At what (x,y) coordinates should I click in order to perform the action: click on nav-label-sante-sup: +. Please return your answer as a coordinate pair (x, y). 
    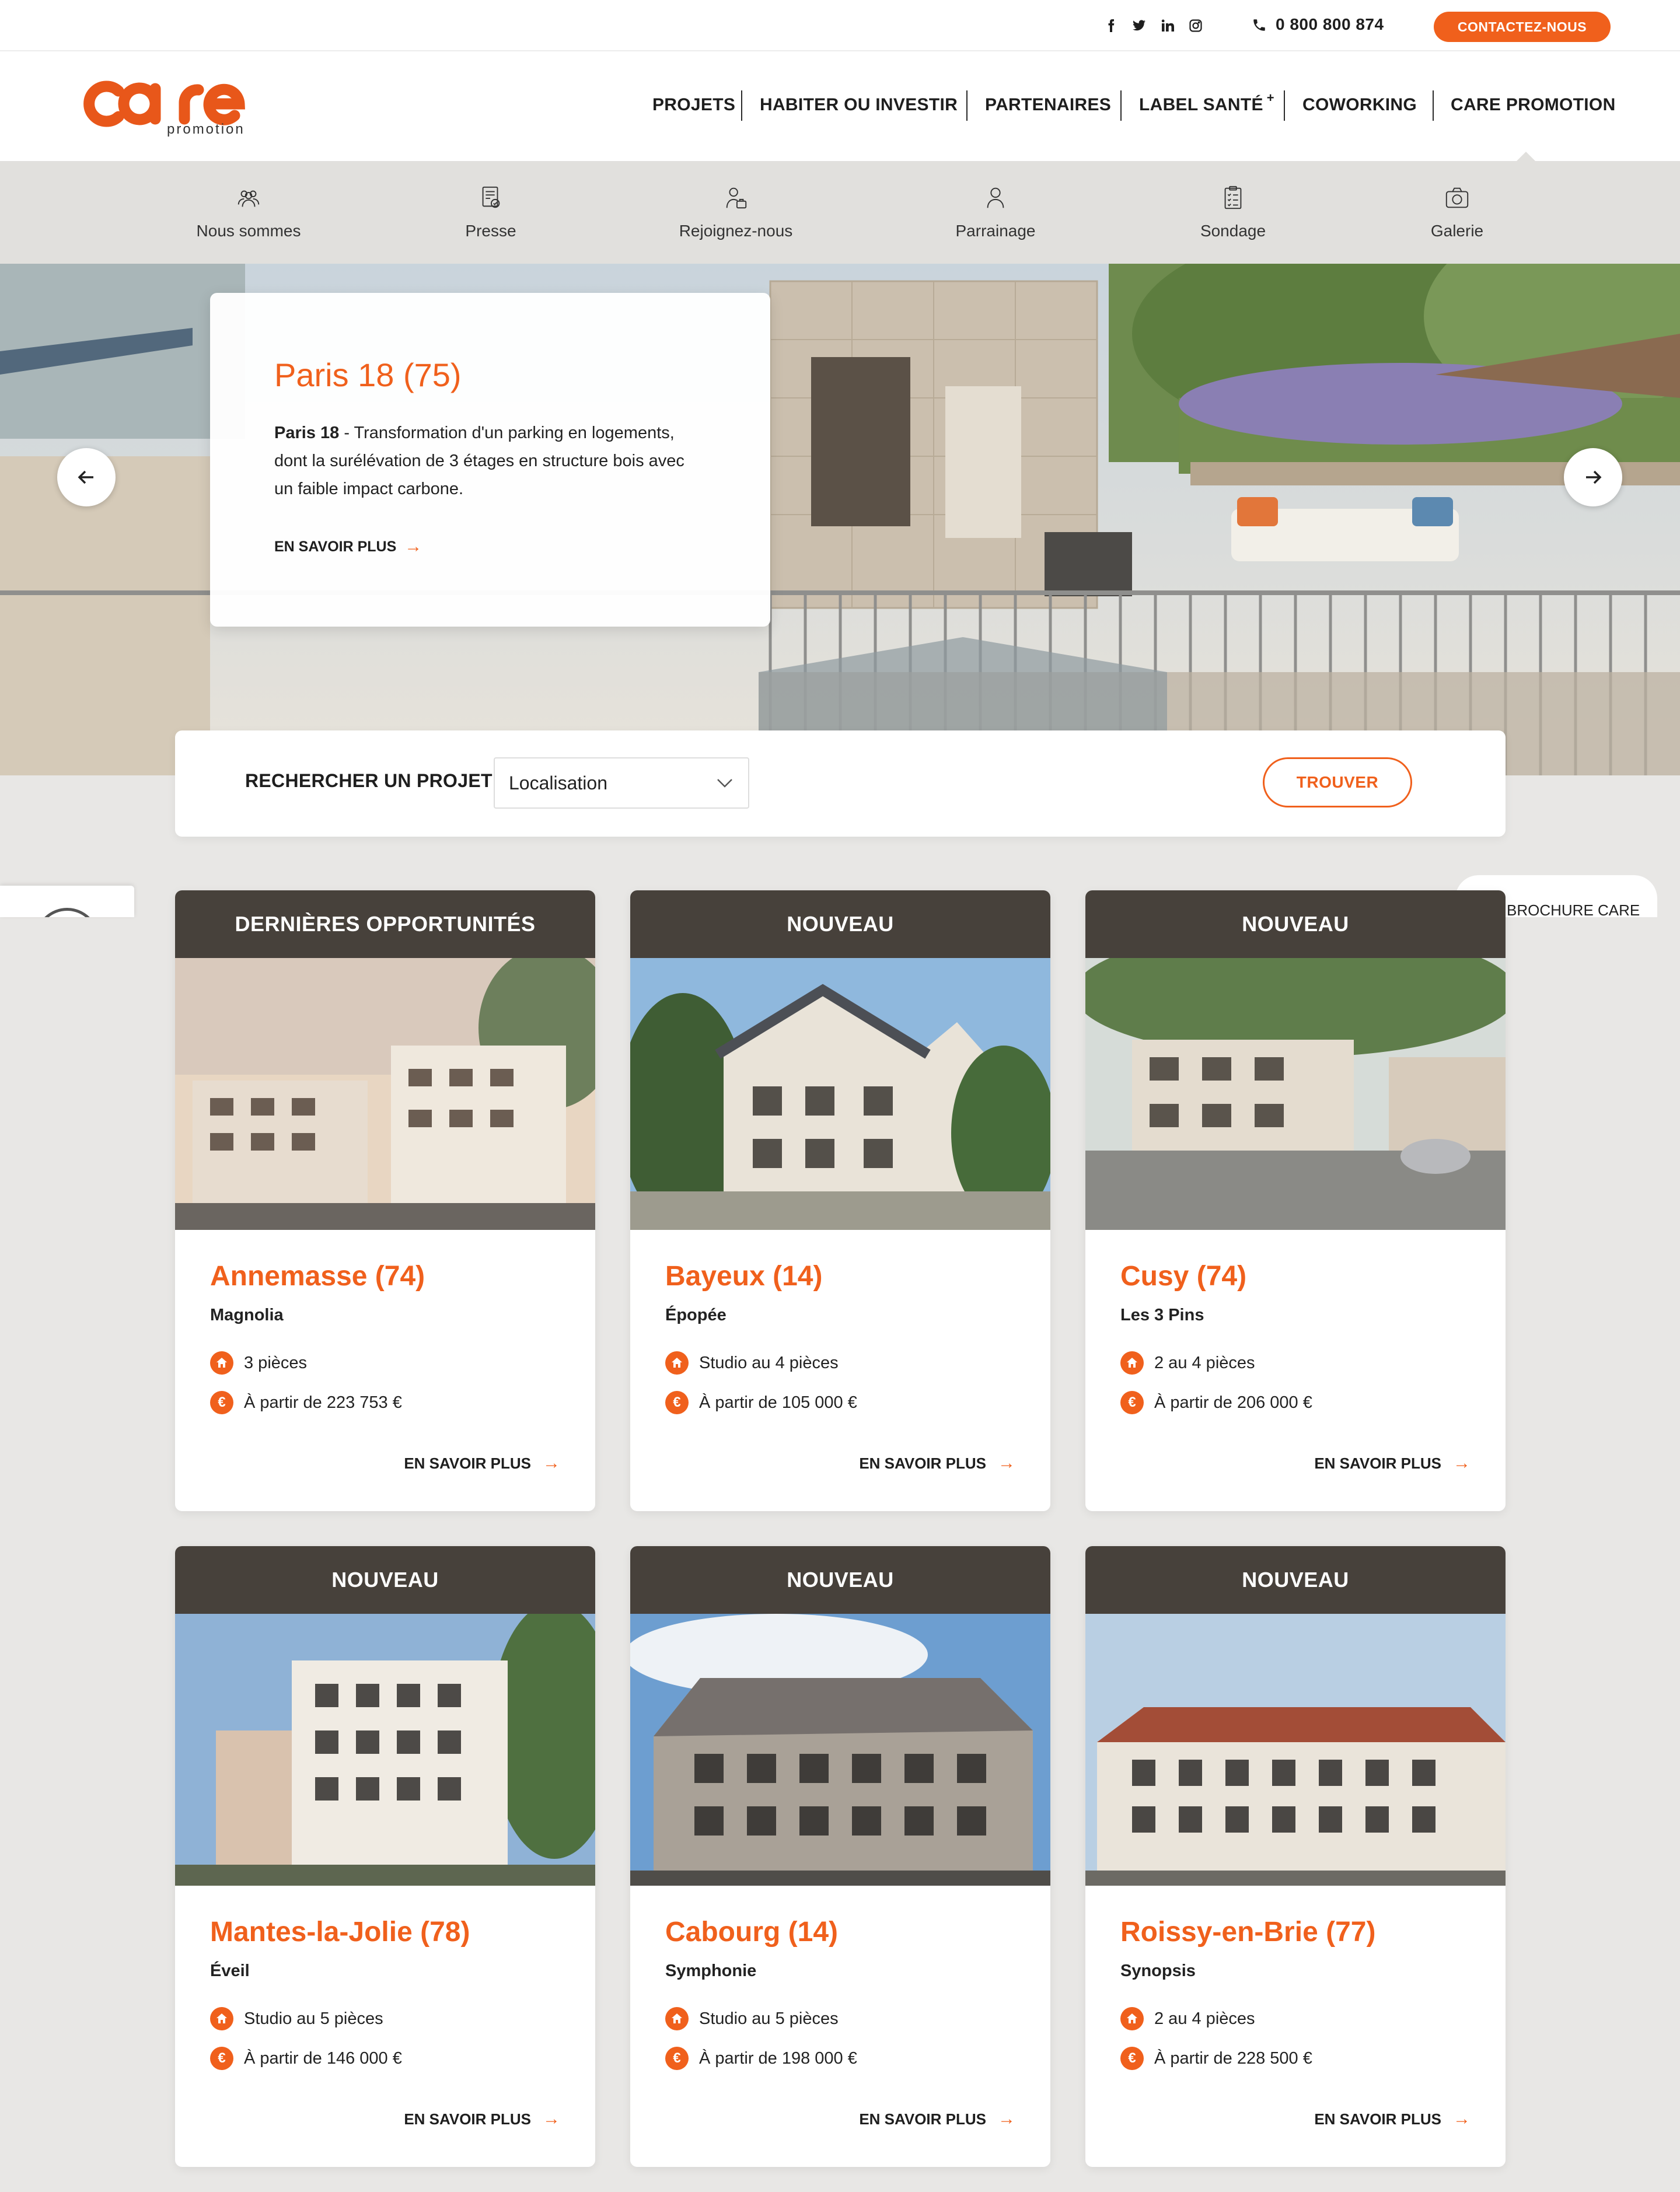
    Looking at the image, I should click on (1270, 98).